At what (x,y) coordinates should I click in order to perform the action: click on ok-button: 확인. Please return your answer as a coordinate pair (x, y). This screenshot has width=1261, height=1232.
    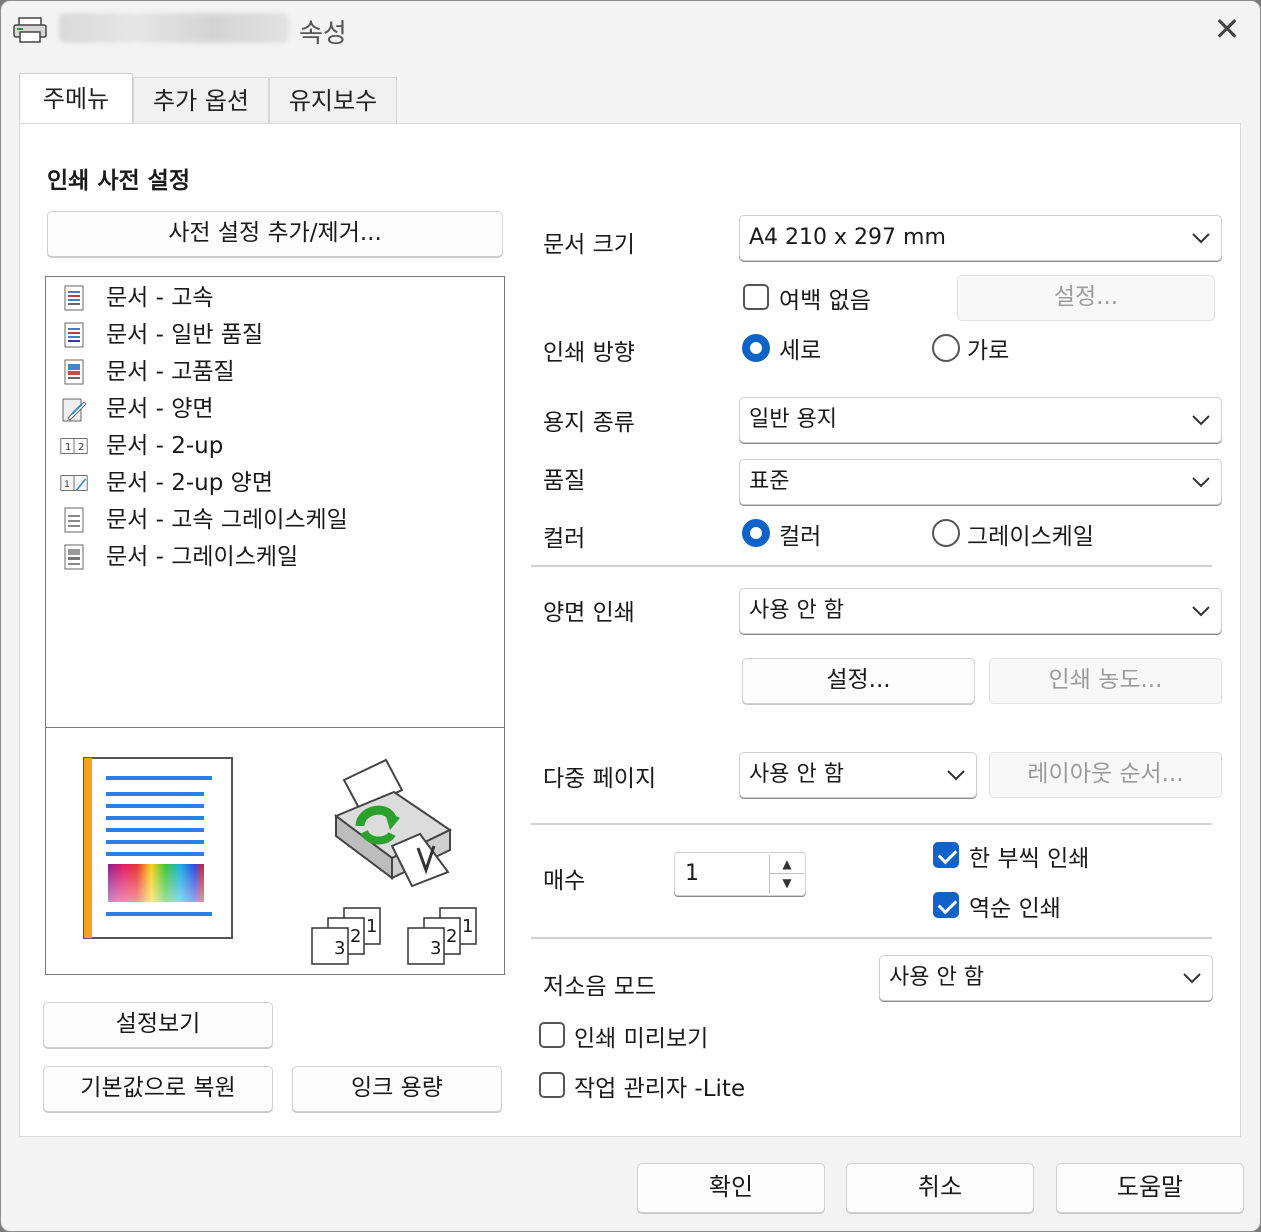
    Looking at the image, I should click on (731, 1188).